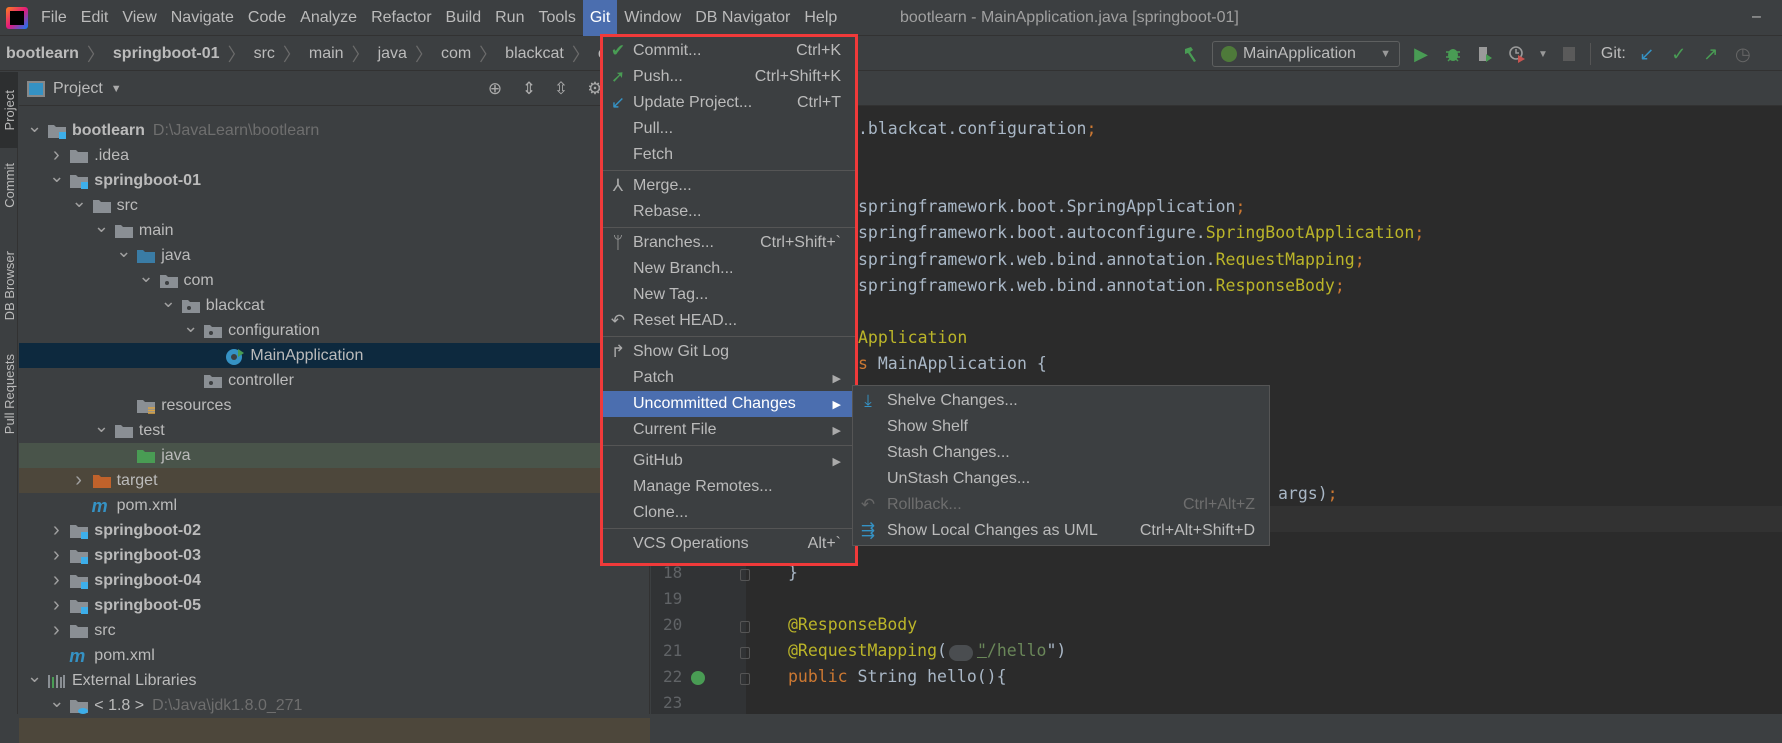 The width and height of the screenshot is (1782, 743). I want to click on menu-view: View, so click(139, 18).